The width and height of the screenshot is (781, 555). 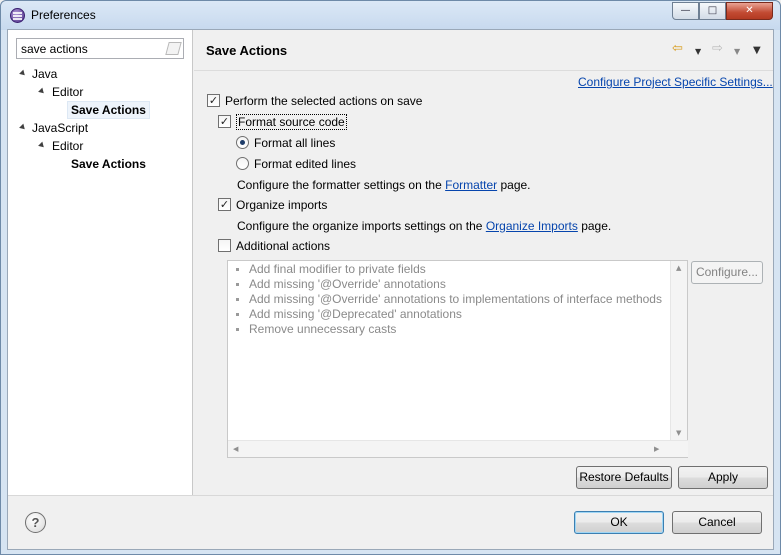 I want to click on page-title: Save Actions, so click(x=247, y=50).